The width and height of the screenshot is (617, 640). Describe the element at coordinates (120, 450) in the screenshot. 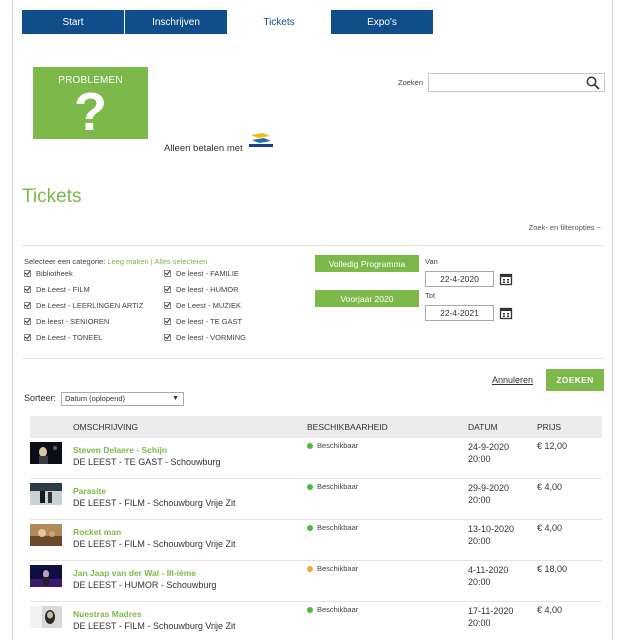

I see `event-title: Steven Delaere - Schijn` at that location.